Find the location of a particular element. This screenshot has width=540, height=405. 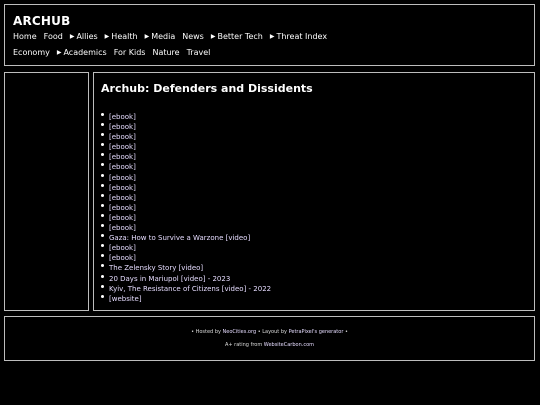

nav-item-label: News is located at coordinates (193, 36).